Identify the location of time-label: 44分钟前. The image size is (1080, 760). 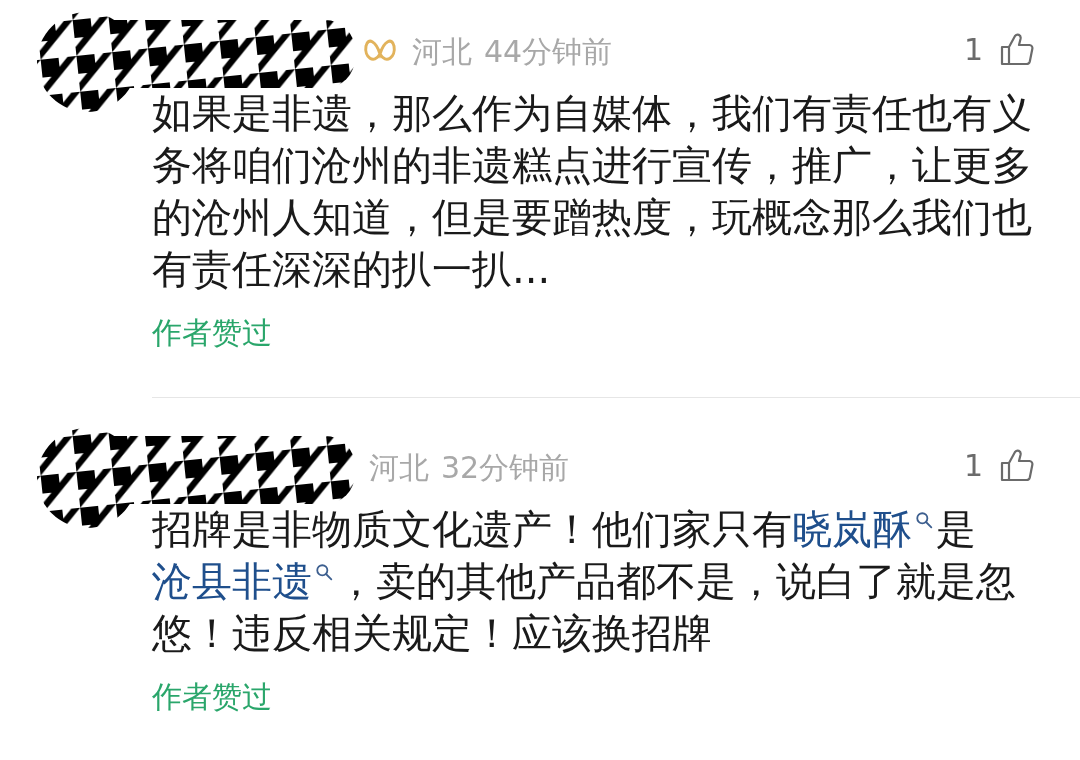
(548, 52).